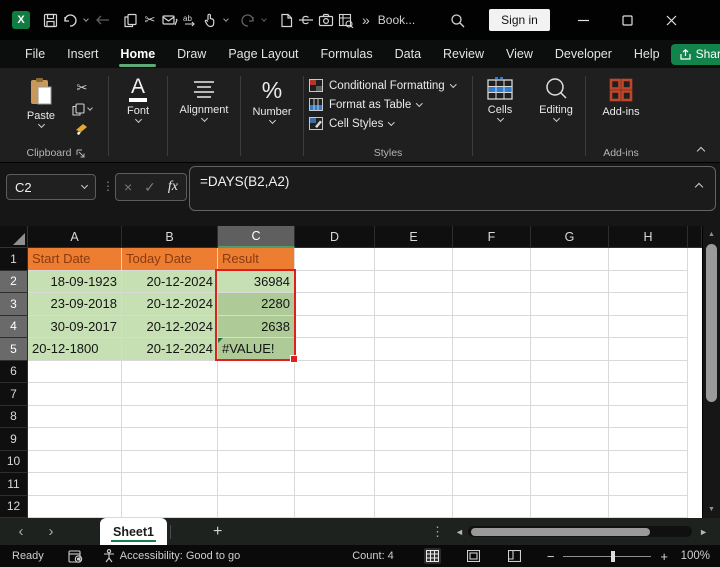 The width and height of the screenshot is (720, 567). I want to click on cell-F12, so click(492, 506).